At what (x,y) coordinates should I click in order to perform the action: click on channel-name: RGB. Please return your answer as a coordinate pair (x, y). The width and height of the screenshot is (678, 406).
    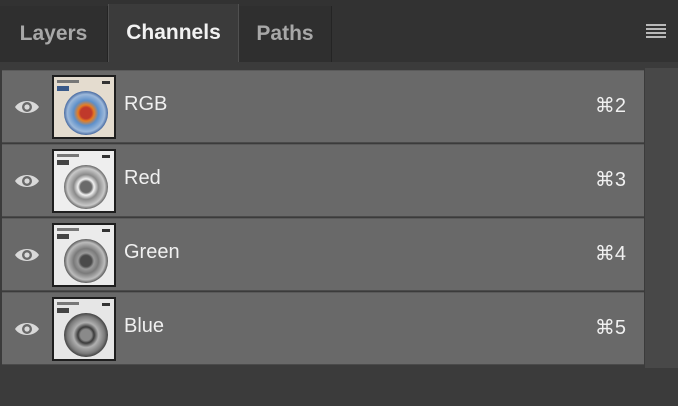
    Looking at the image, I should click on (146, 104).